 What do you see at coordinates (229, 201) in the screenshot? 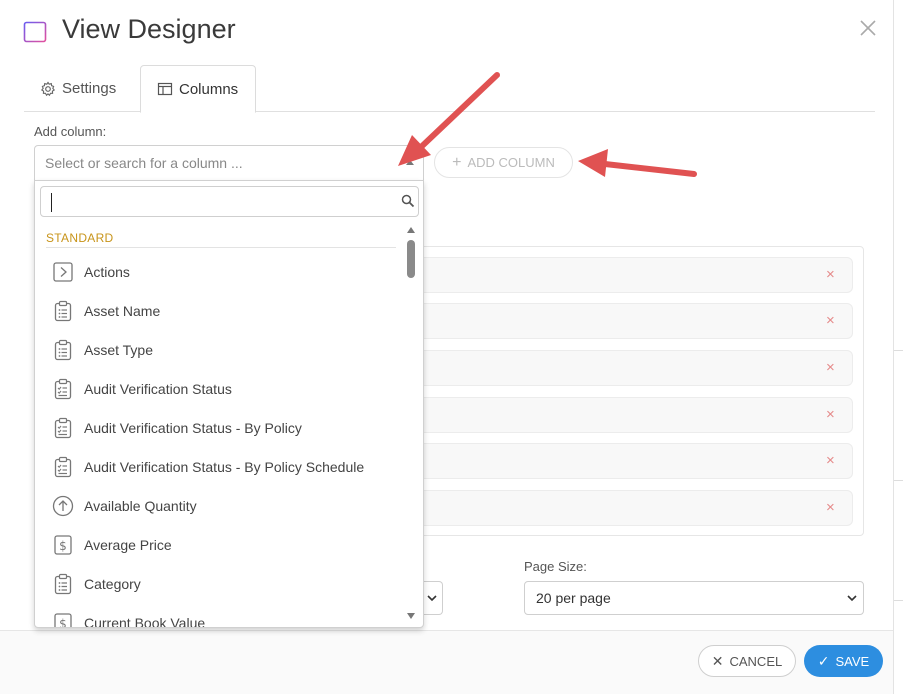
I see `dropdown-search-input` at bounding box center [229, 201].